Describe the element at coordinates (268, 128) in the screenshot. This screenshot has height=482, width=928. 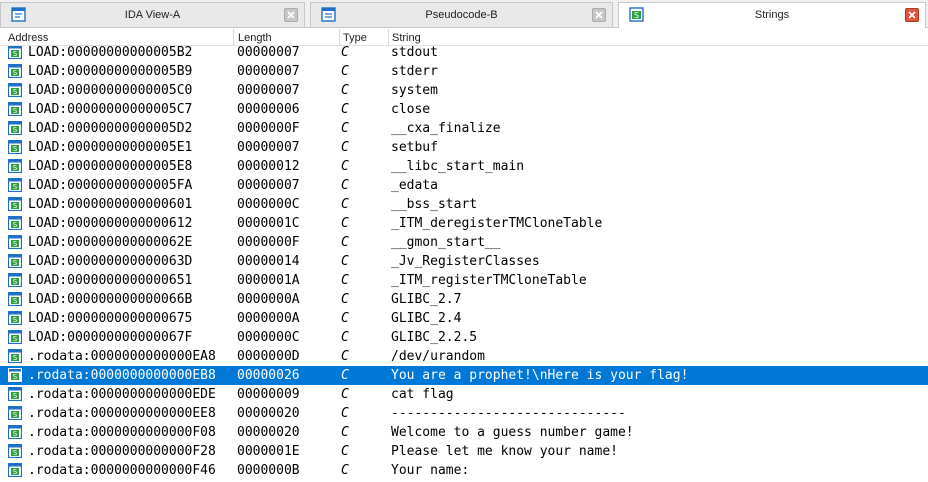
I see `length-cell: 0000000F` at that location.